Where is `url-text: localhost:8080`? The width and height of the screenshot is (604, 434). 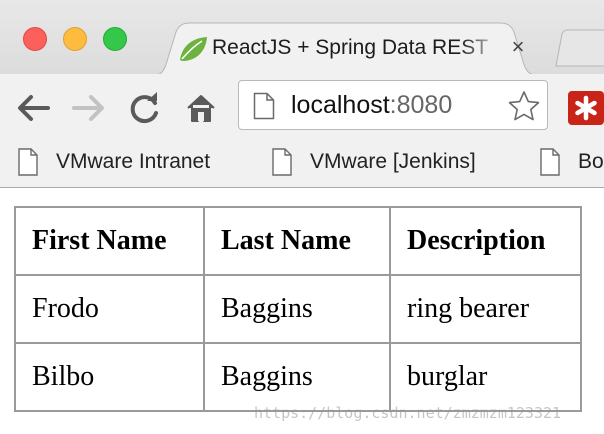
url-text: localhost:8080 is located at coordinates (371, 105).